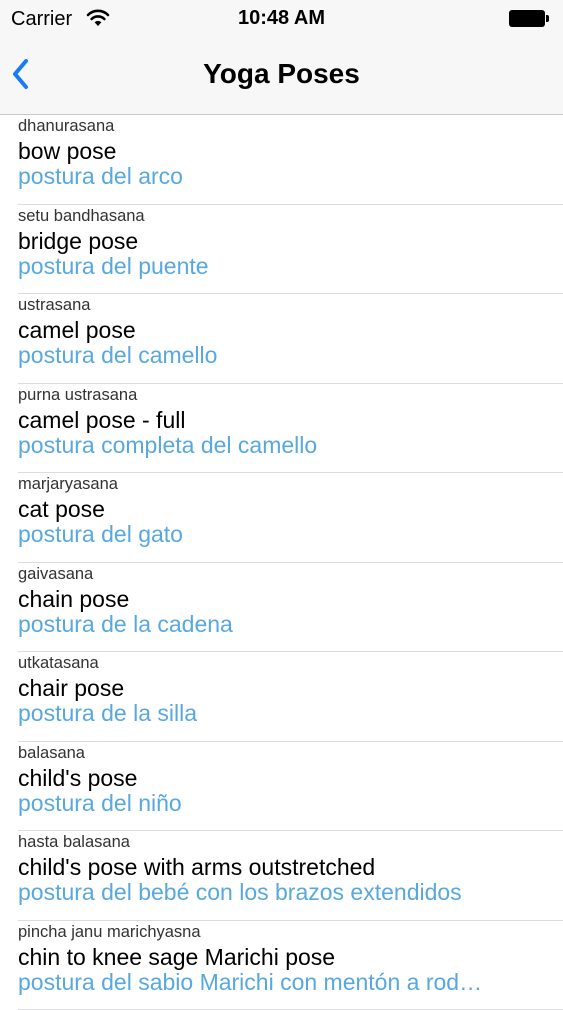 This screenshot has height=1010, width=563. What do you see at coordinates (68, 484) in the screenshot?
I see `sanskrit-name: marjaryasana` at bounding box center [68, 484].